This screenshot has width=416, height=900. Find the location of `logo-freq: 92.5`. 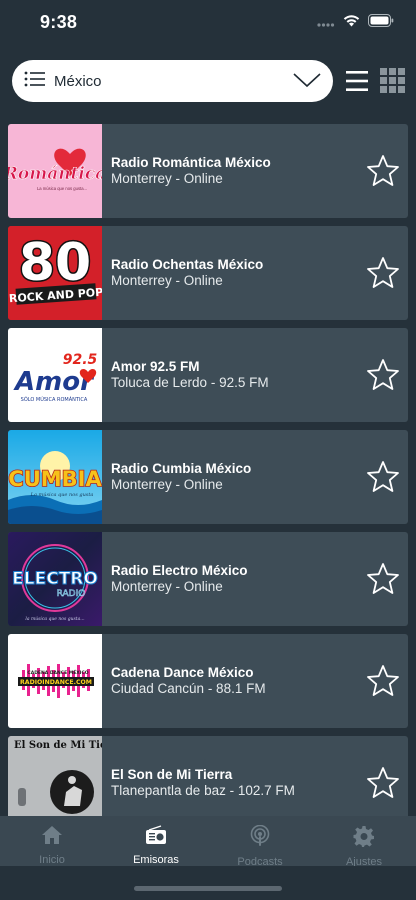

logo-freq: 92.5 is located at coordinates (80, 360).